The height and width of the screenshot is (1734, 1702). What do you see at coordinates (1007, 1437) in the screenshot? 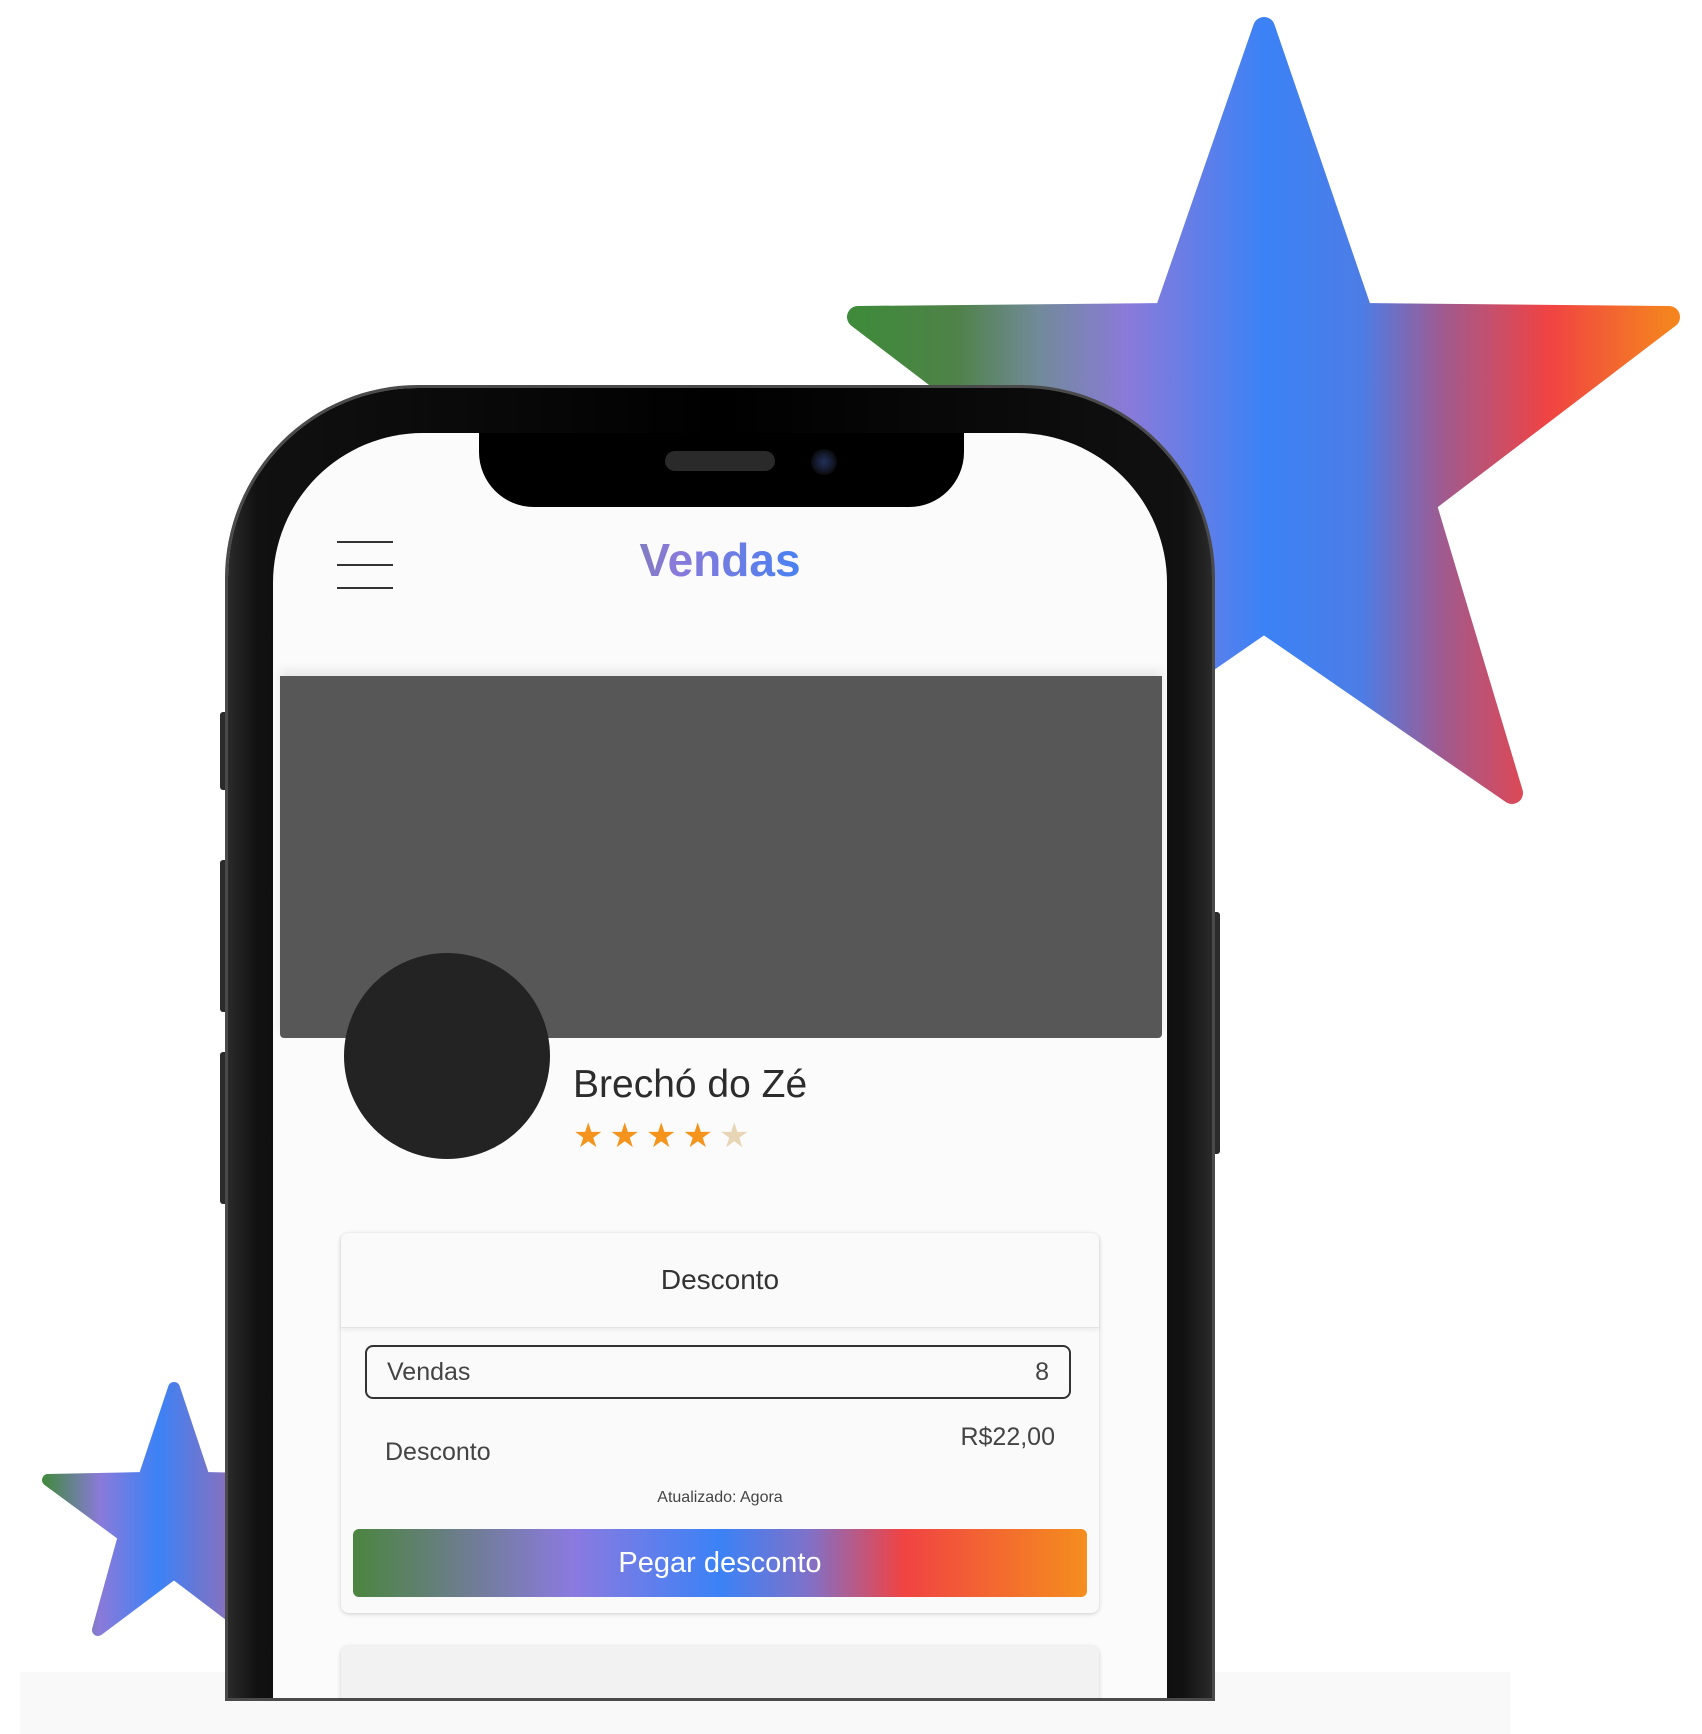
I see `discount-value: R$22,00` at bounding box center [1007, 1437].